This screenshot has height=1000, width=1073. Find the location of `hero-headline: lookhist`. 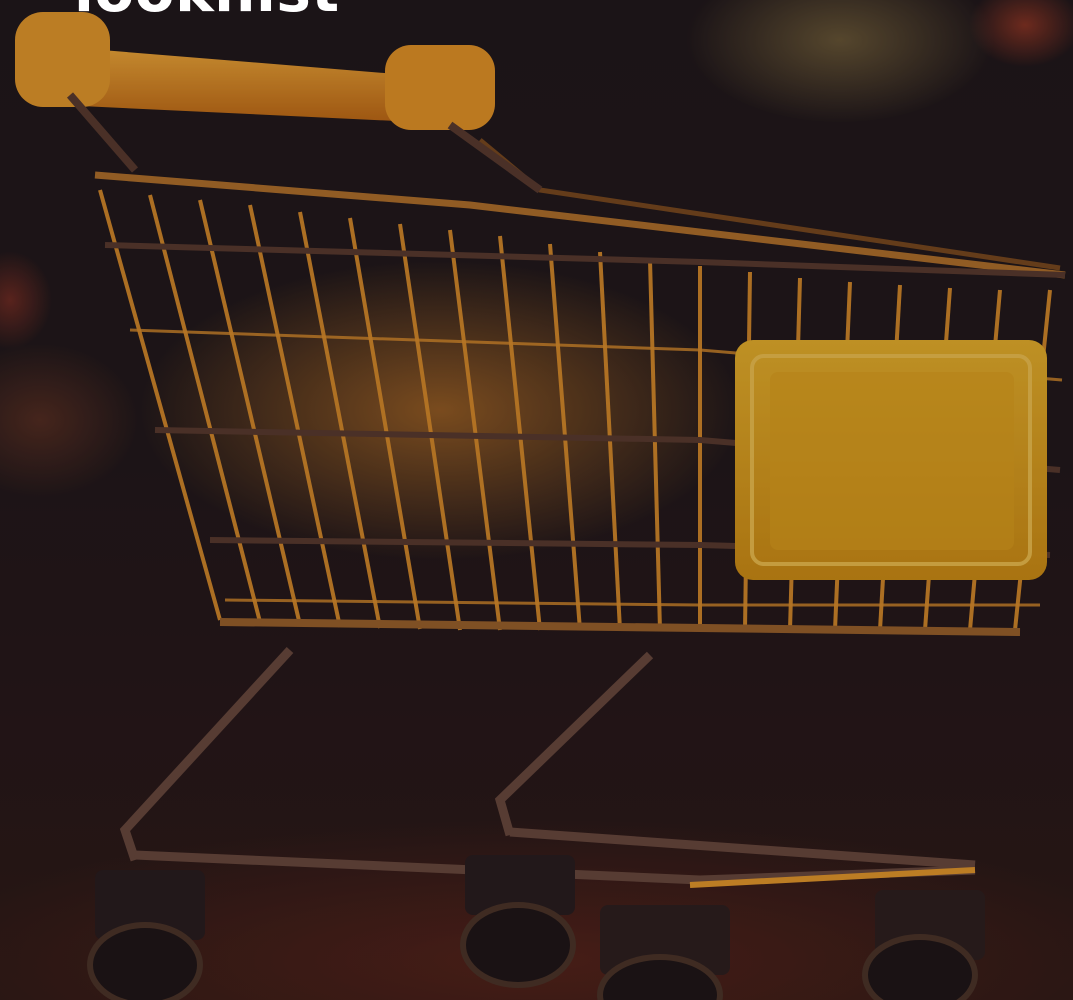

hero-headline: lookhist is located at coordinates (207, 10).